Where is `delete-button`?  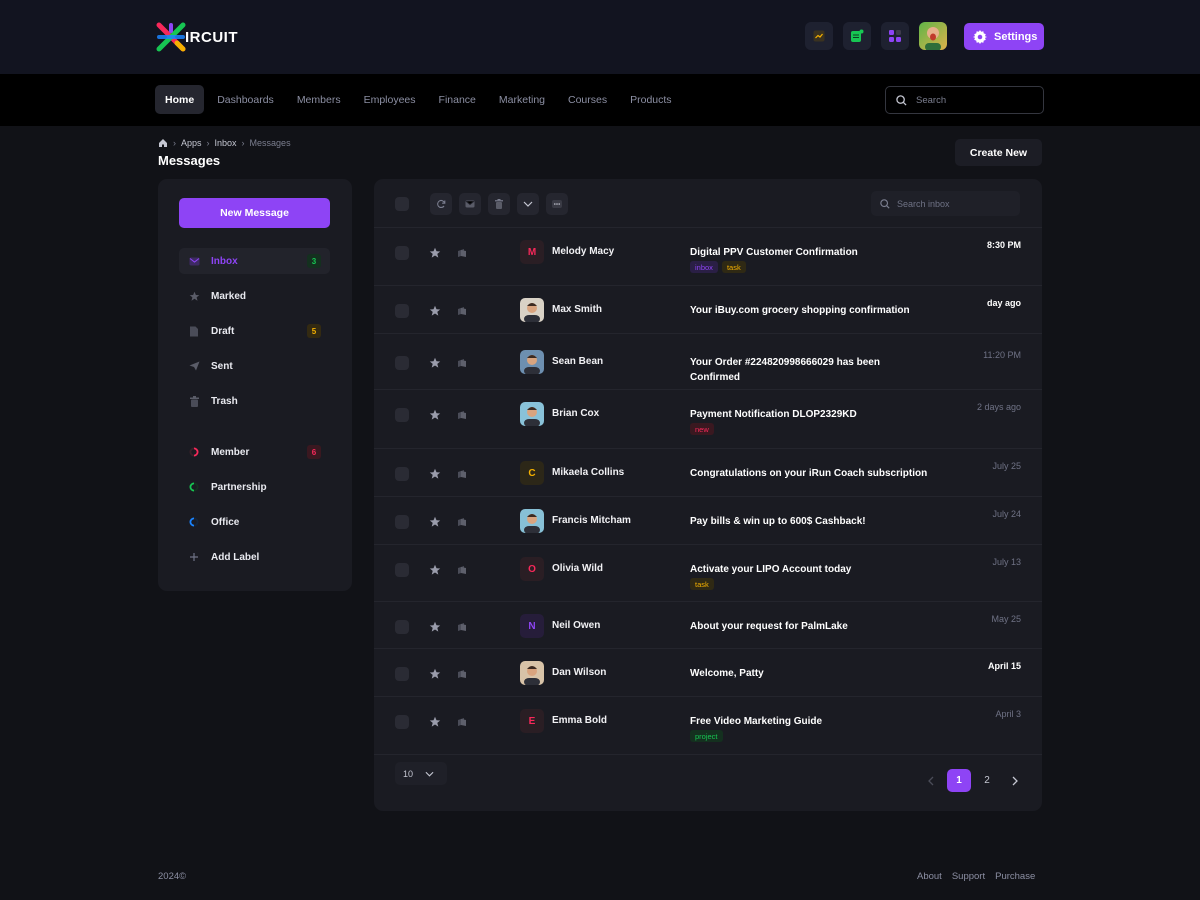
delete-button is located at coordinates (499, 204).